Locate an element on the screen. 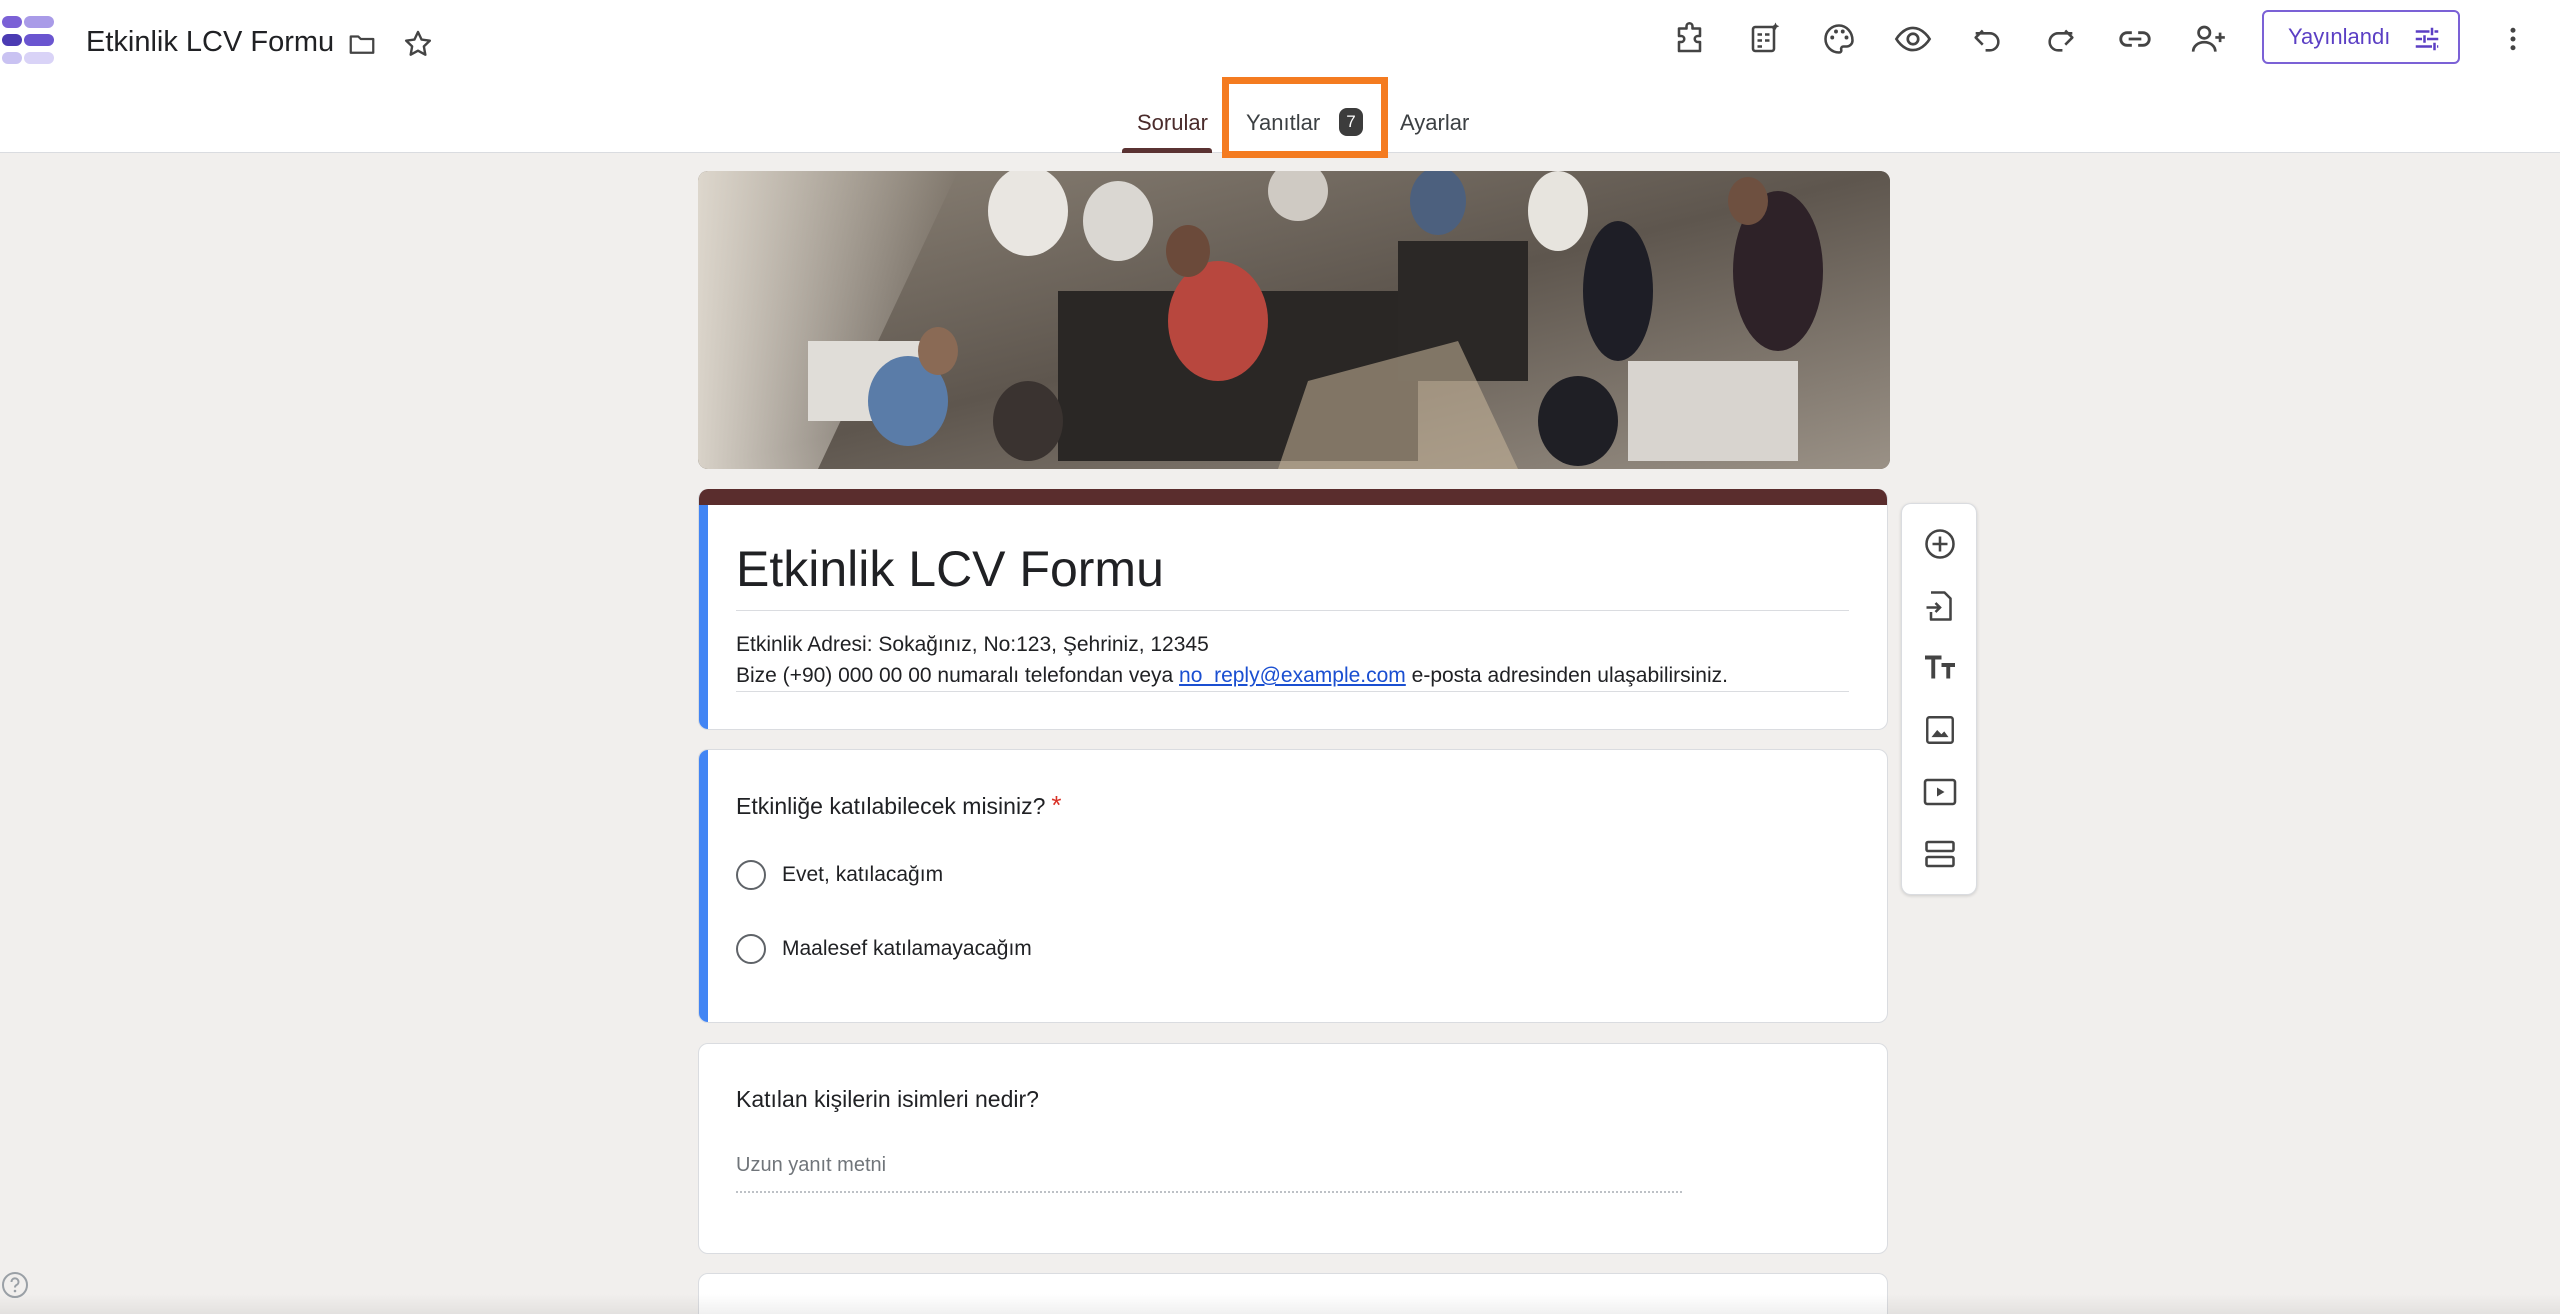  description-underline is located at coordinates (1292, 691).